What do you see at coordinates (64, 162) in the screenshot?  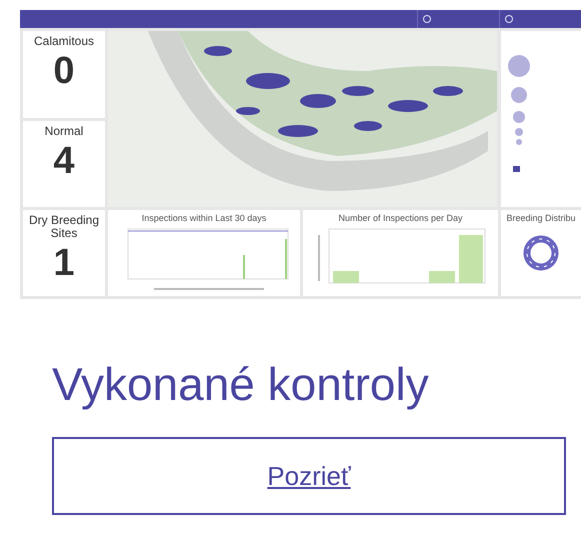 I see `indicator-value: 4` at bounding box center [64, 162].